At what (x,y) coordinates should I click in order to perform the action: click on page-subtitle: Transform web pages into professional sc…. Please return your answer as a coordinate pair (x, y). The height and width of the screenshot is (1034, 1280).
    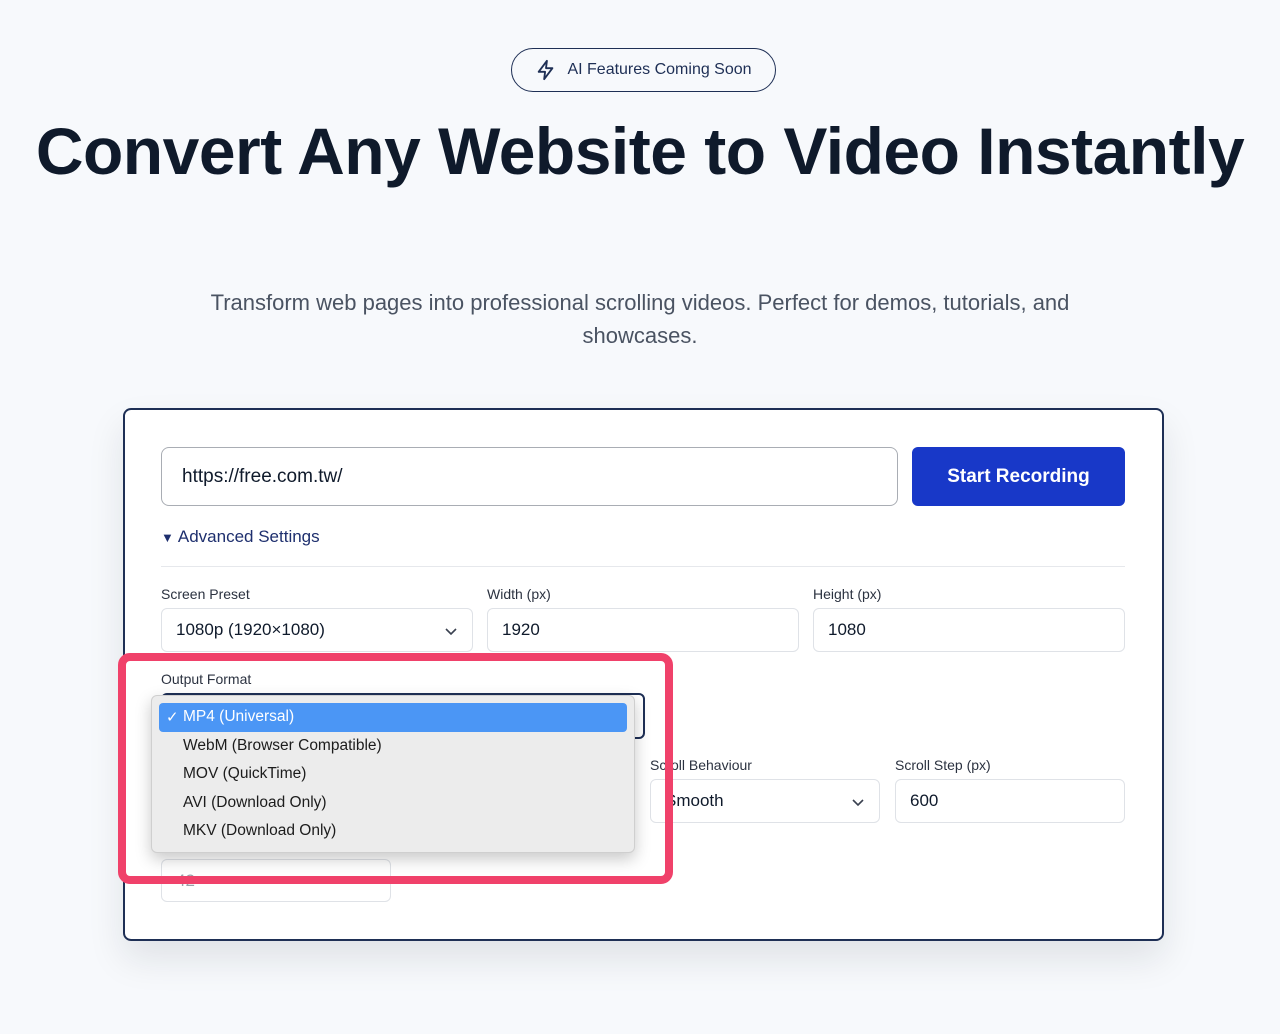
    Looking at the image, I should click on (640, 319).